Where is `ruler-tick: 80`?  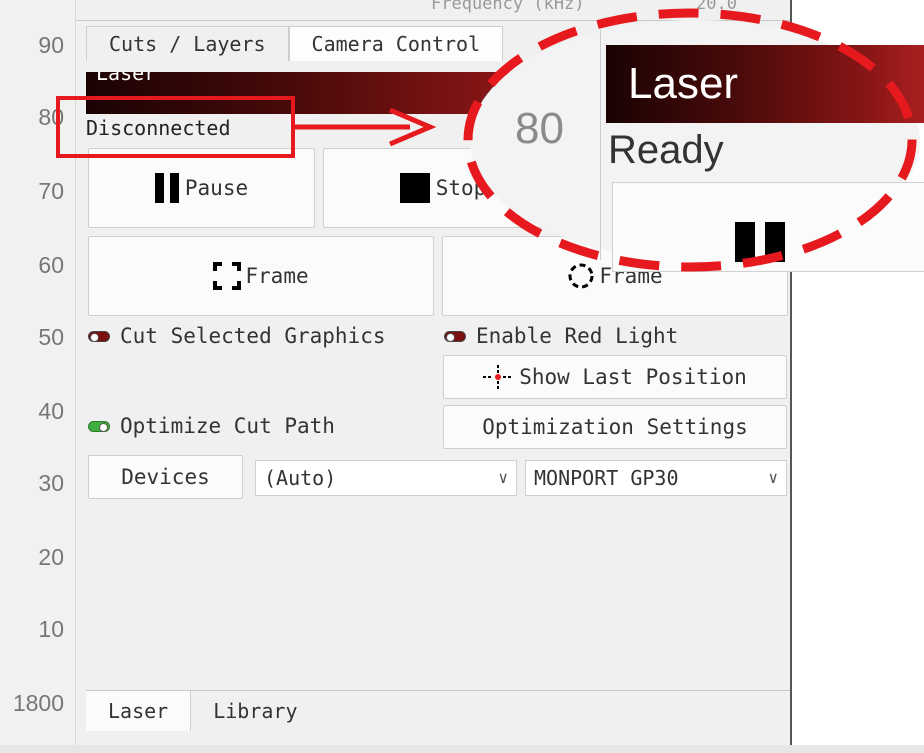 ruler-tick: 80 is located at coordinates (51, 117).